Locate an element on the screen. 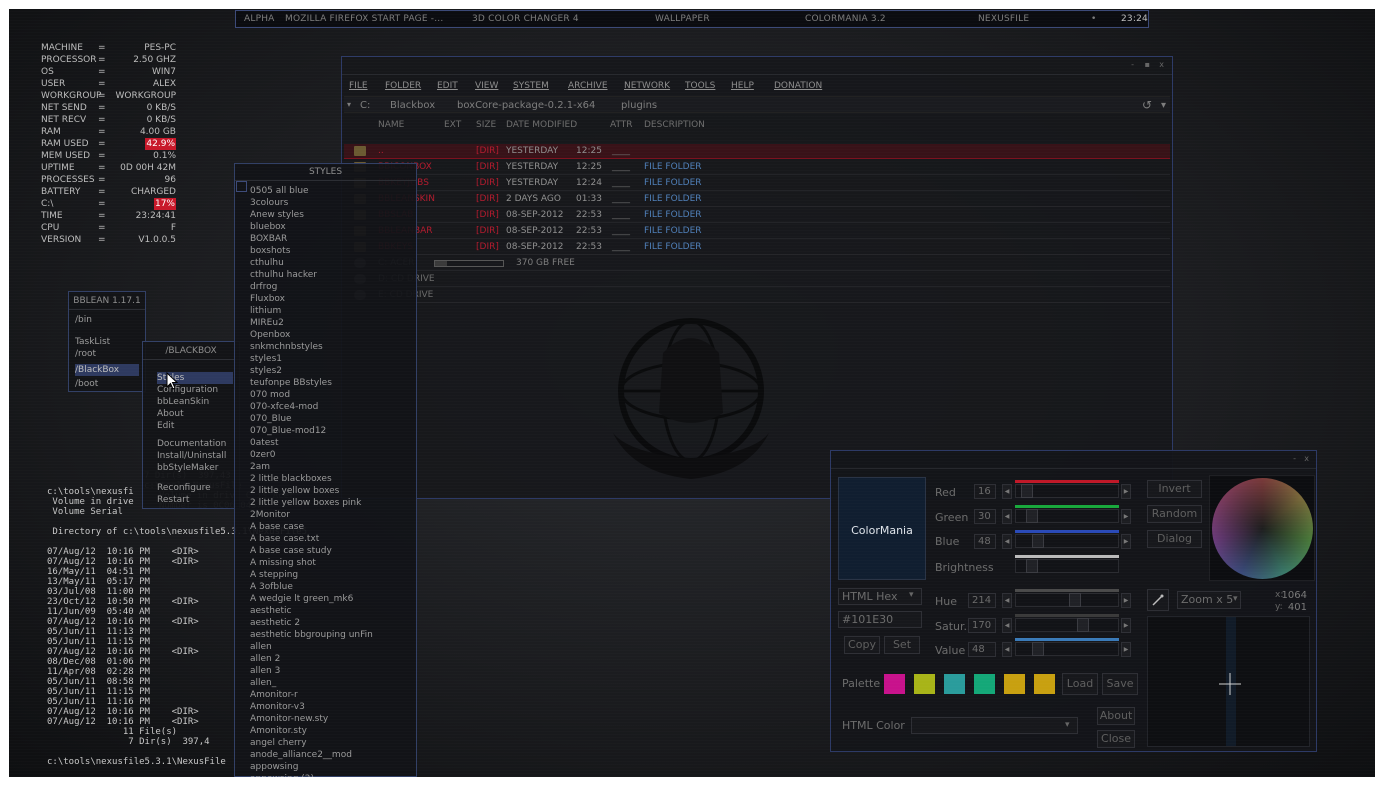 This screenshot has height=791, width=1389. style-item: appowsing is located at coordinates (331, 767).